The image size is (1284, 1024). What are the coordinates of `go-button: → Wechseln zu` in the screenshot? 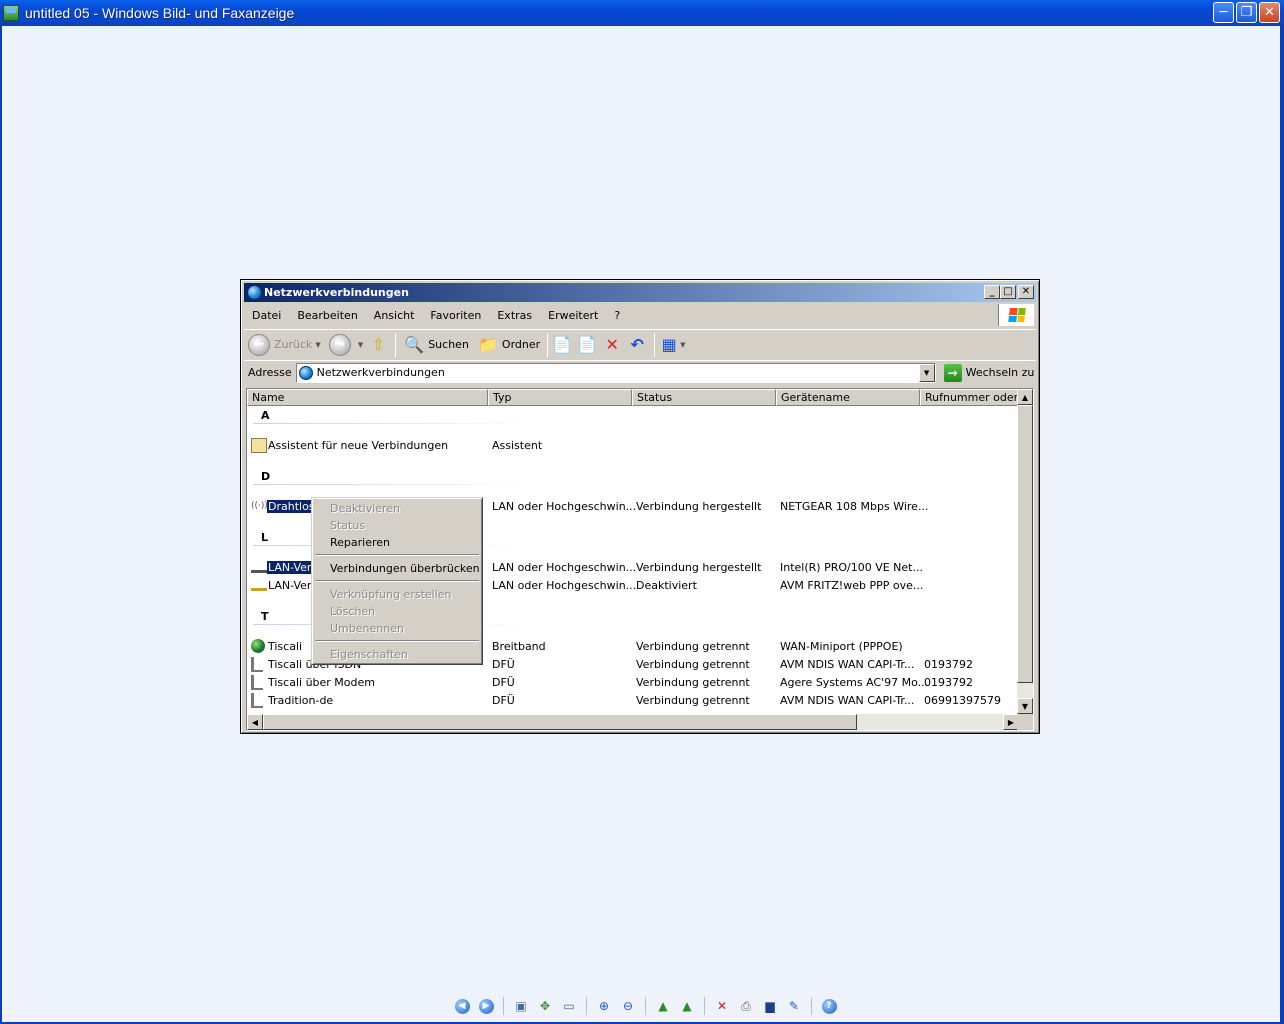 It's located at (989, 372).